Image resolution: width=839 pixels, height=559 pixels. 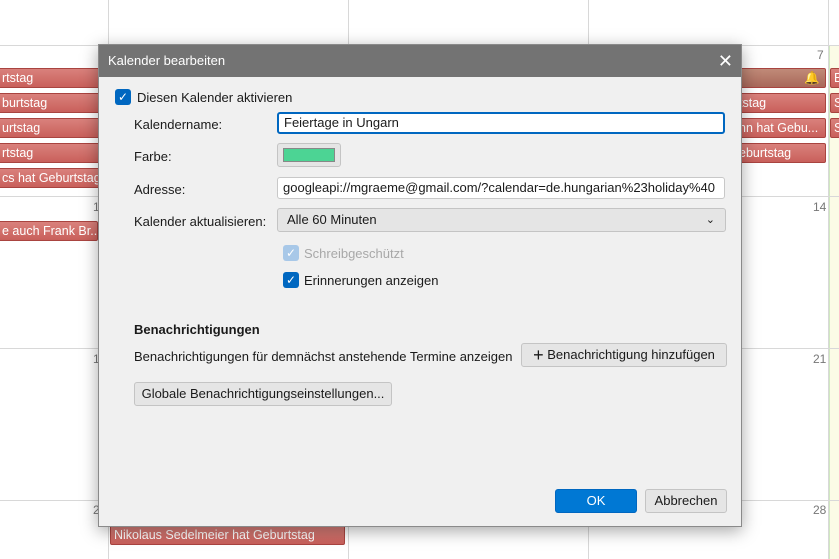 What do you see at coordinates (123, 97) in the screenshot?
I see `enable-calendar-checkbox: ✓` at bounding box center [123, 97].